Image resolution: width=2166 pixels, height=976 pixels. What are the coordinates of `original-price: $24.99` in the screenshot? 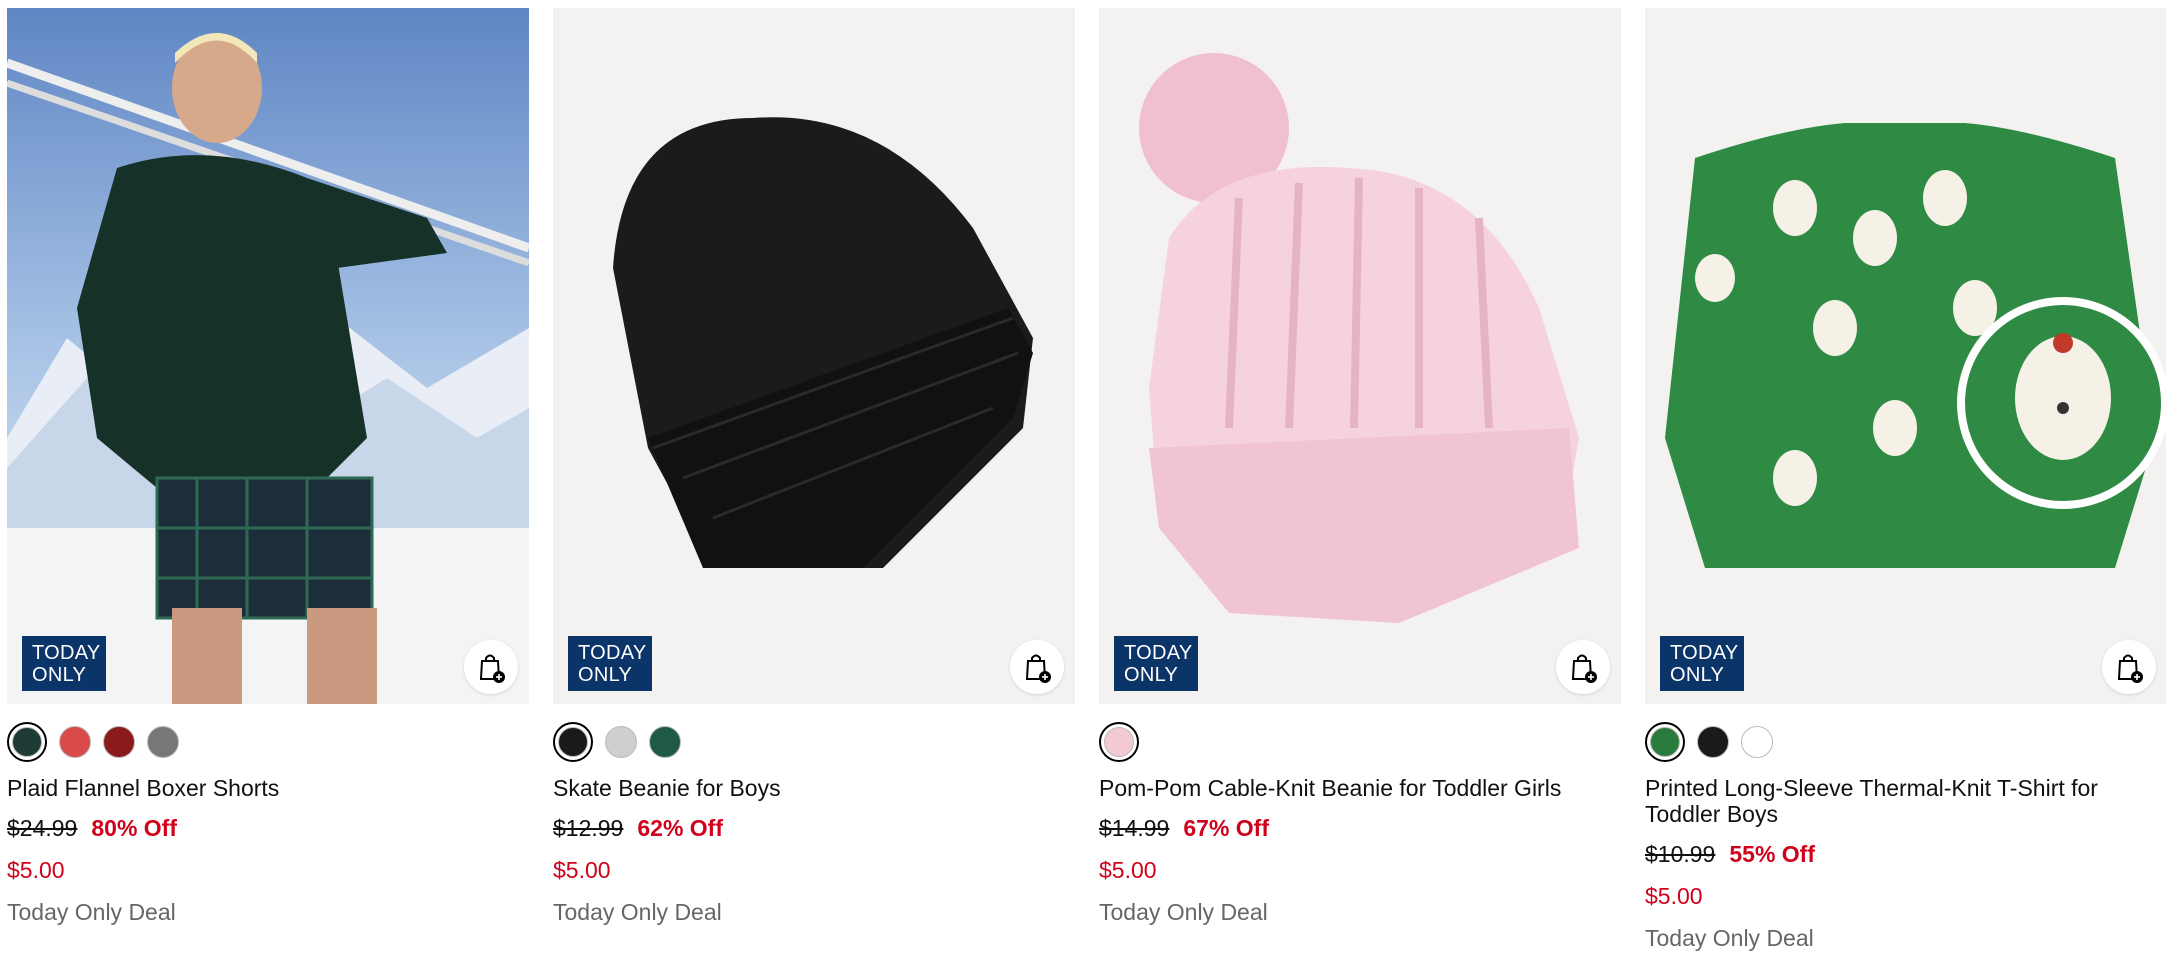 It's located at (42, 828).